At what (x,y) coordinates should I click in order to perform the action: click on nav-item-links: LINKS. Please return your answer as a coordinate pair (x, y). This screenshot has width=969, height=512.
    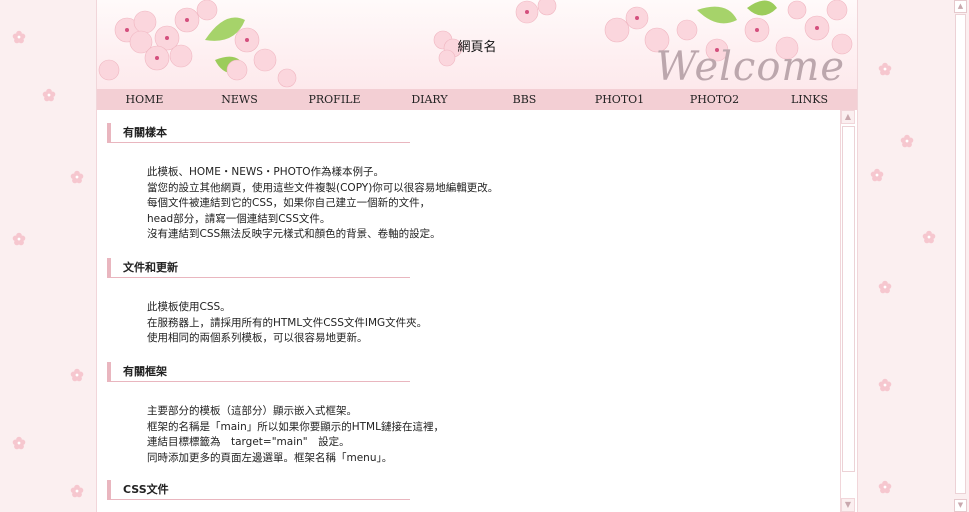
    Looking at the image, I should click on (809, 99).